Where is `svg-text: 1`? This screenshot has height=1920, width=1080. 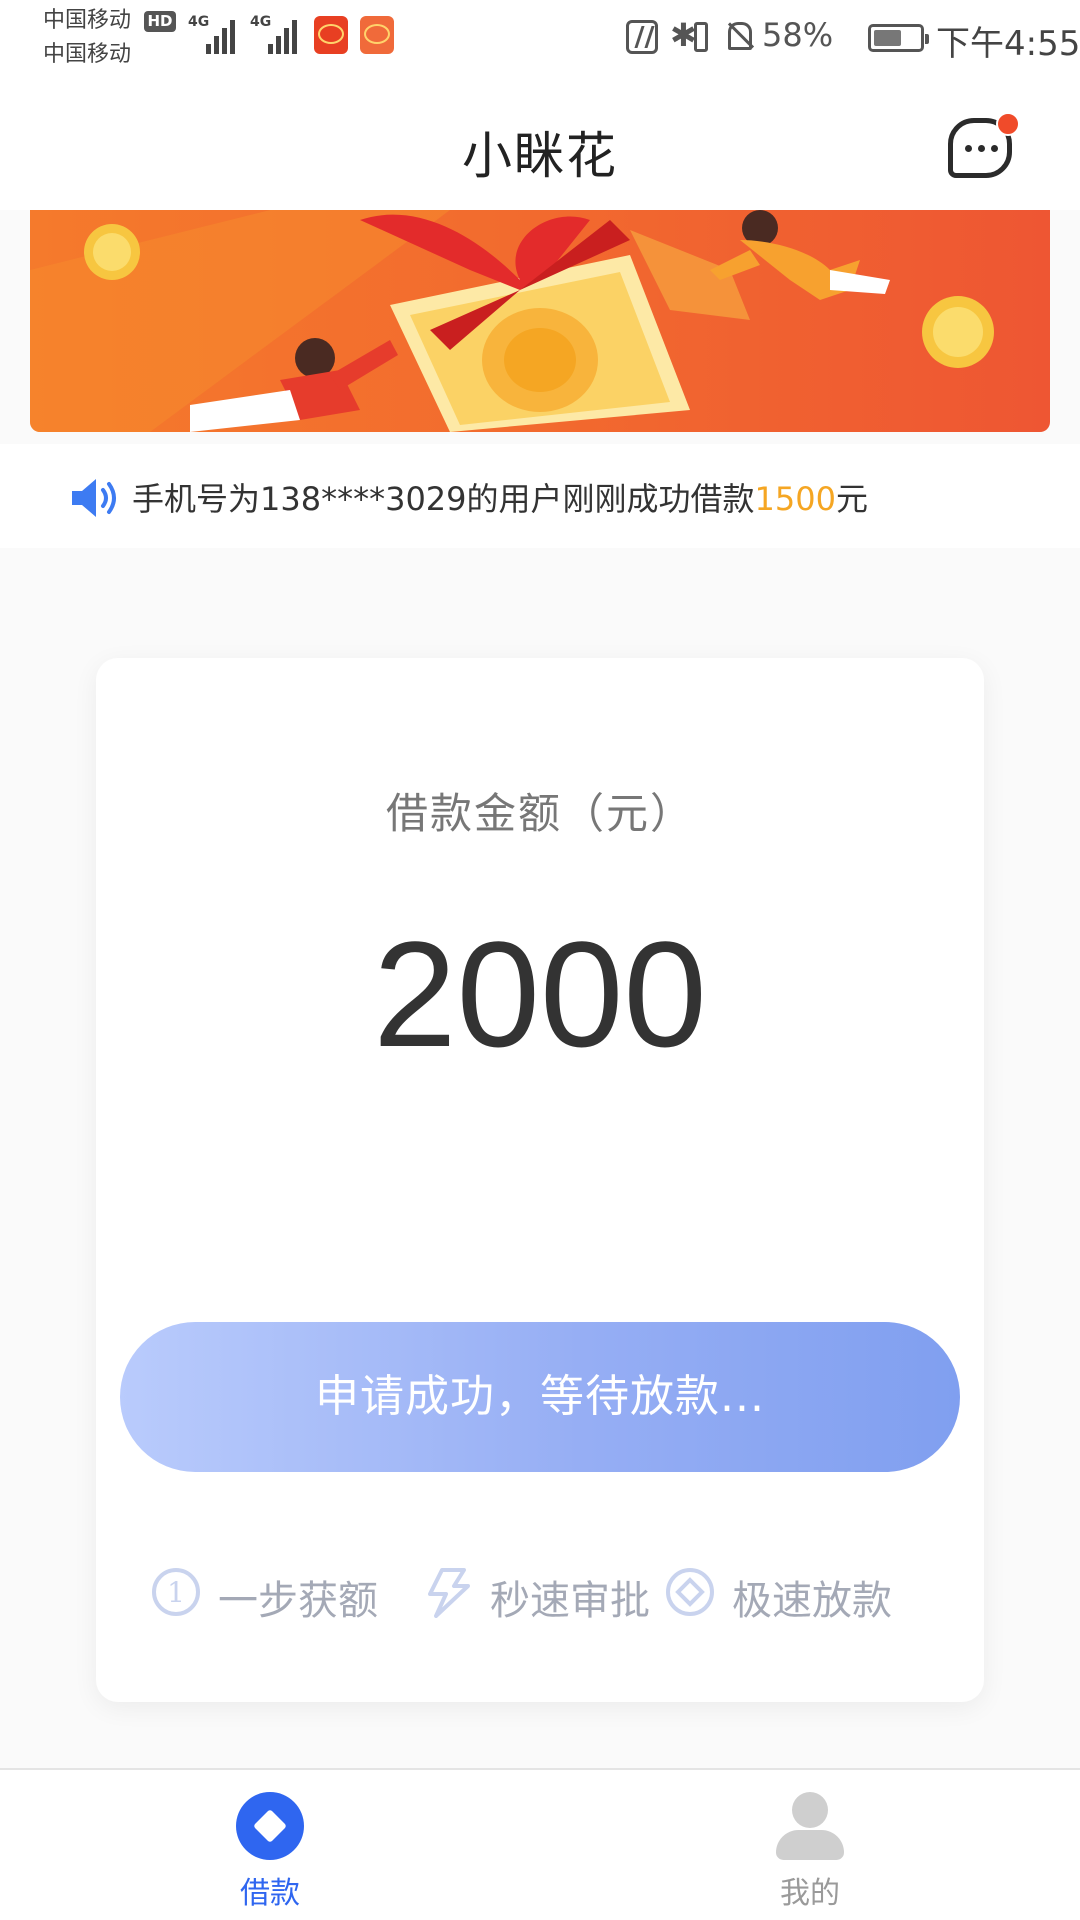
svg-text: 1 is located at coordinates (176, 1592).